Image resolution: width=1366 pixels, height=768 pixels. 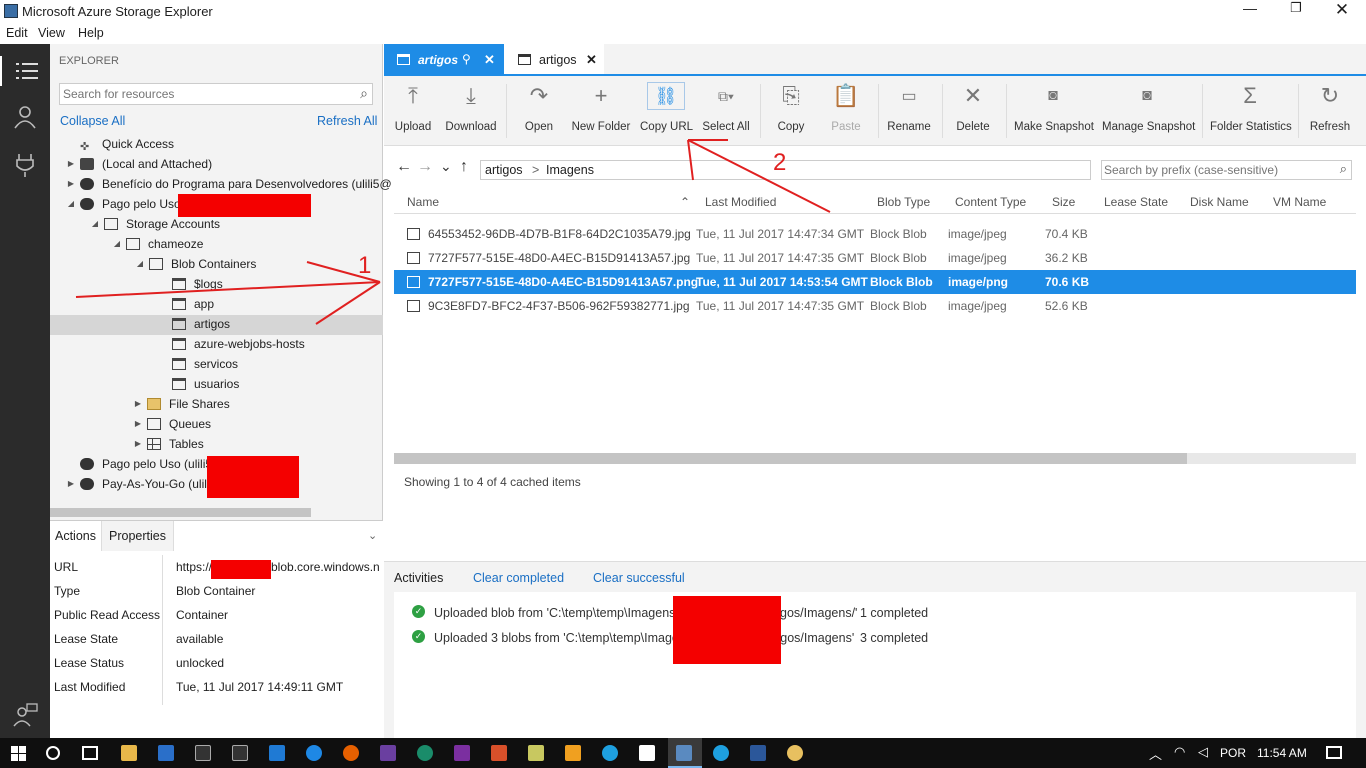 What do you see at coordinates (351, 753) in the screenshot?
I see `firefox-icon` at bounding box center [351, 753].